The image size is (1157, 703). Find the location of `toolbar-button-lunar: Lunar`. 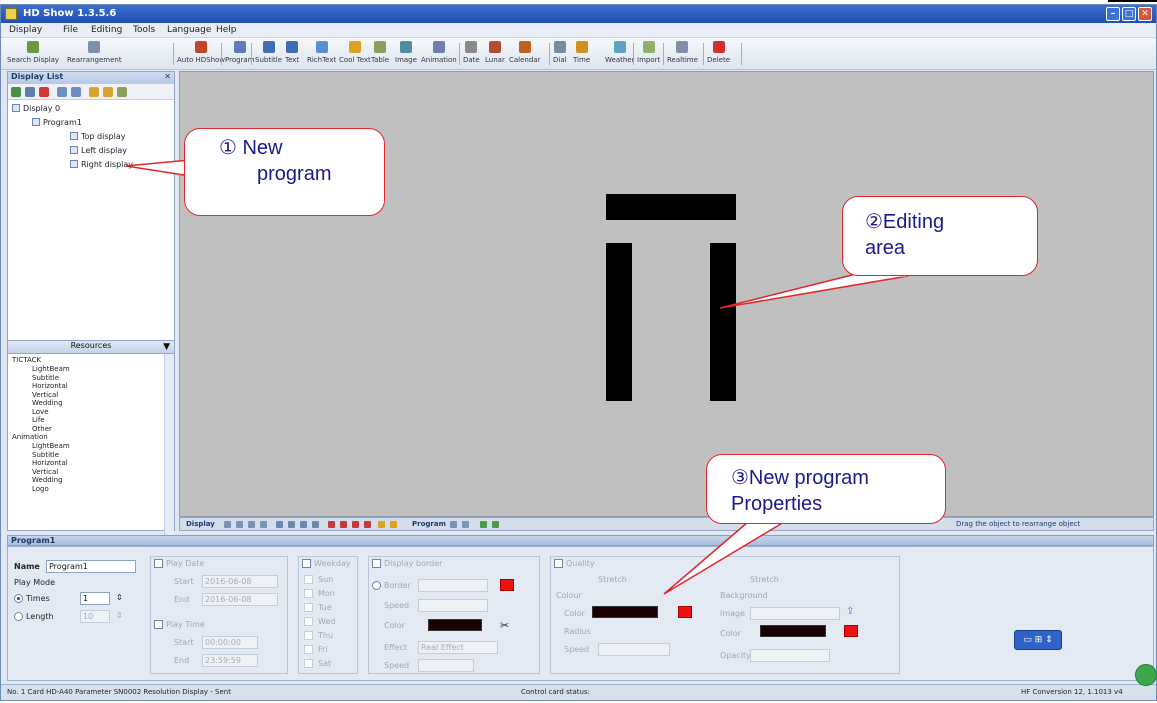

toolbar-button-lunar: Lunar is located at coordinates (495, 54).